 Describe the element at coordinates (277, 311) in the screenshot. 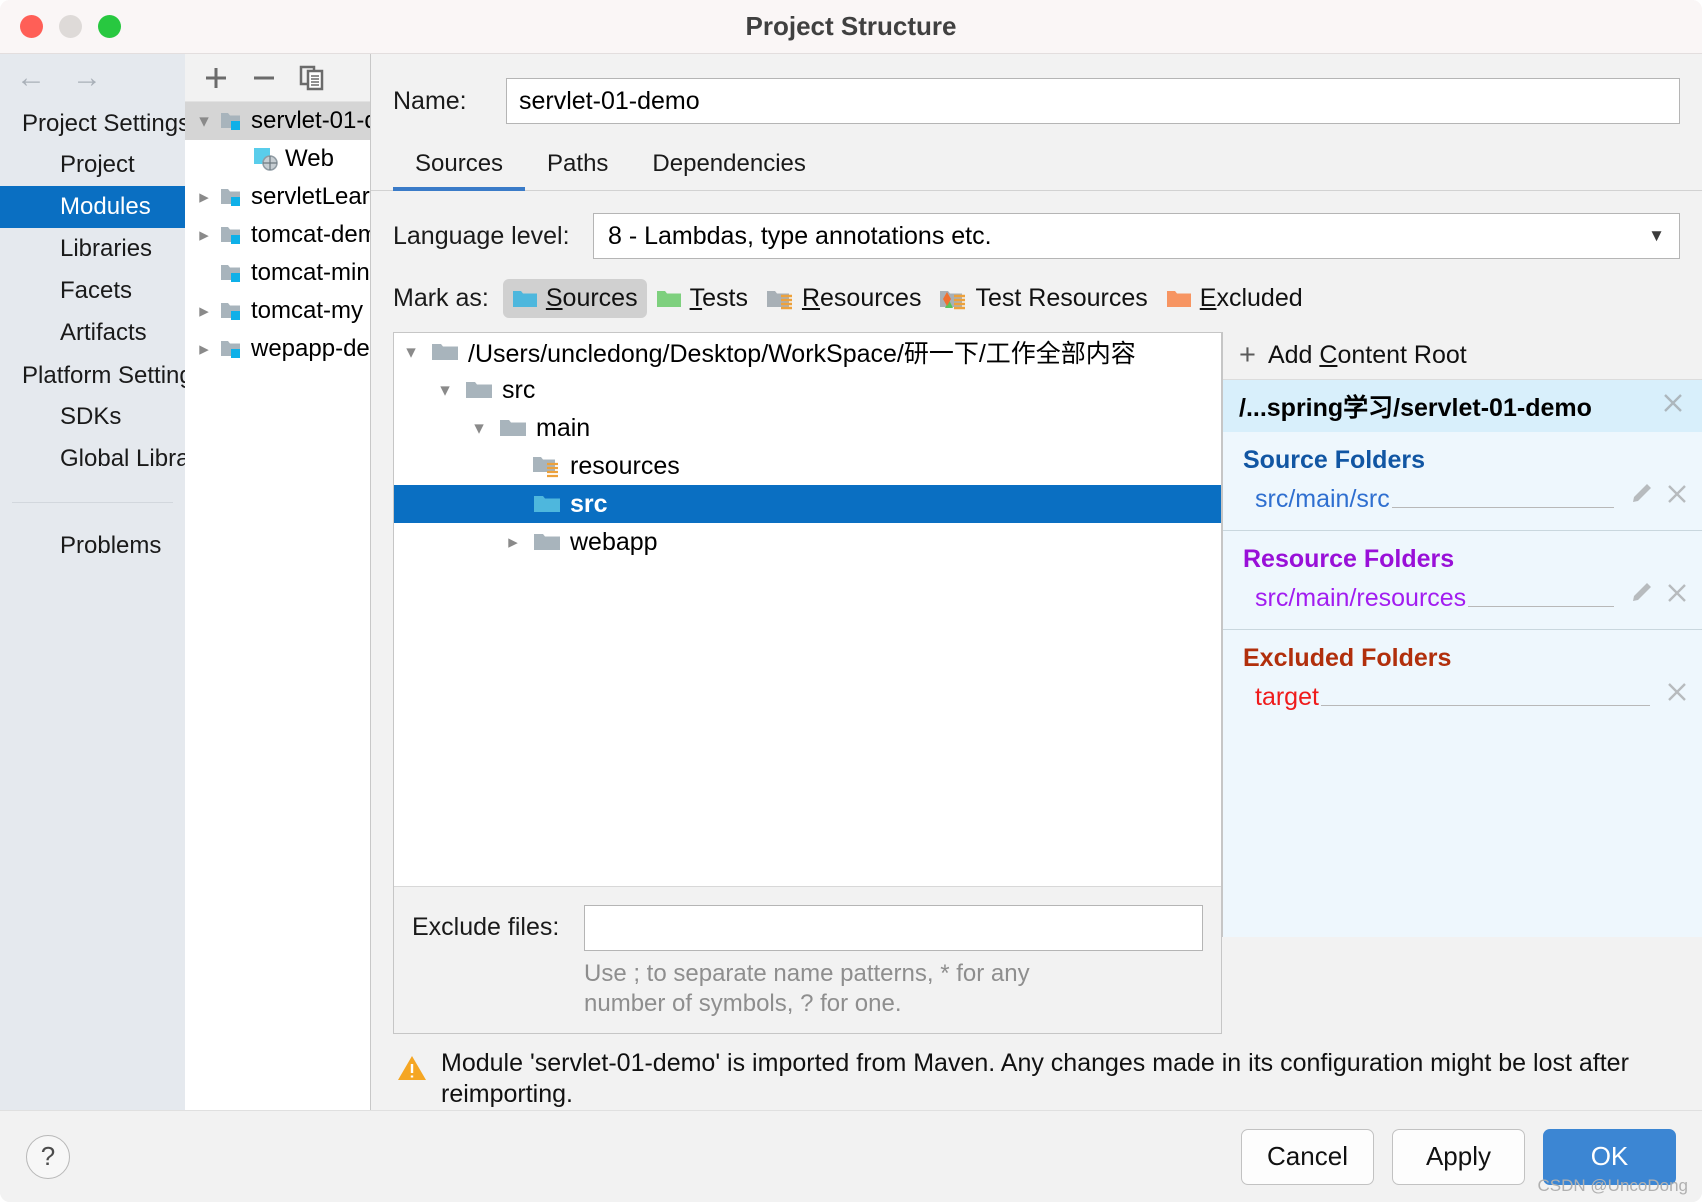

I see `module-row-tomcat-my: ▸ tomcat-my` at that location.